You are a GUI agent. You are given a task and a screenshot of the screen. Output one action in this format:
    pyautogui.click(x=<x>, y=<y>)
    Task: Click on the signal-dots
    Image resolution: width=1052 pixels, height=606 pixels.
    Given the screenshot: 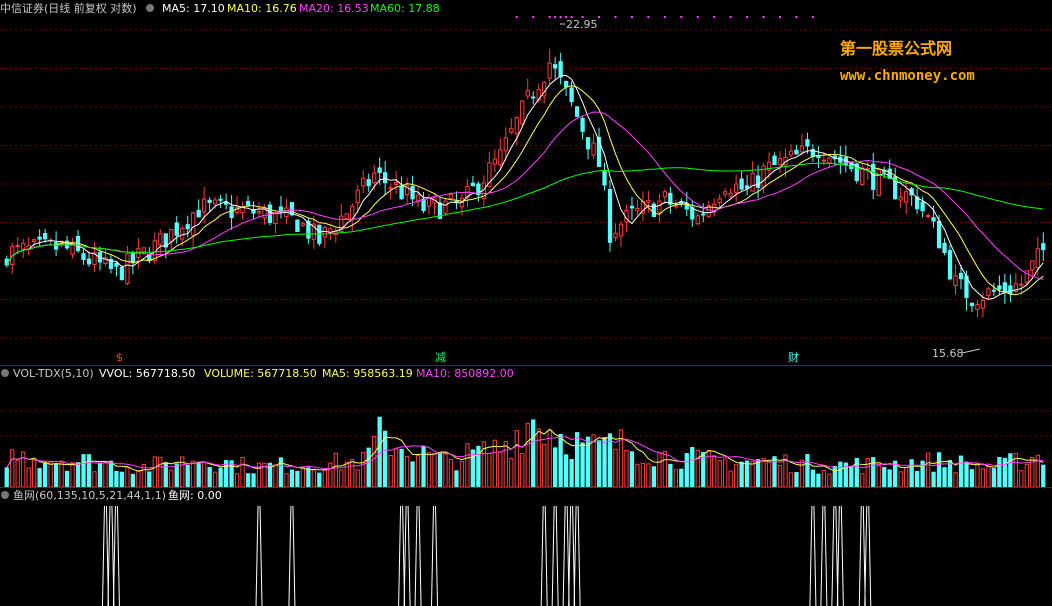 What is the action you would take?
    pyautogui.click(x=664, y=17)
    